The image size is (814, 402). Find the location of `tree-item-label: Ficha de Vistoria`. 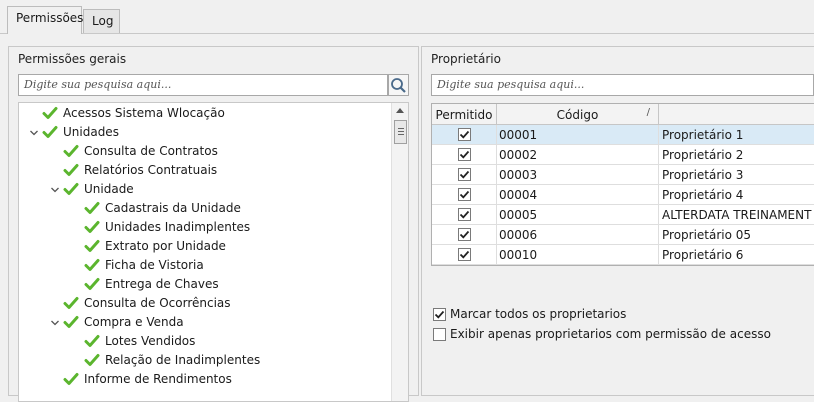

tree-item-label: Ficha de Vistoria is located at coordinates (154, 265).